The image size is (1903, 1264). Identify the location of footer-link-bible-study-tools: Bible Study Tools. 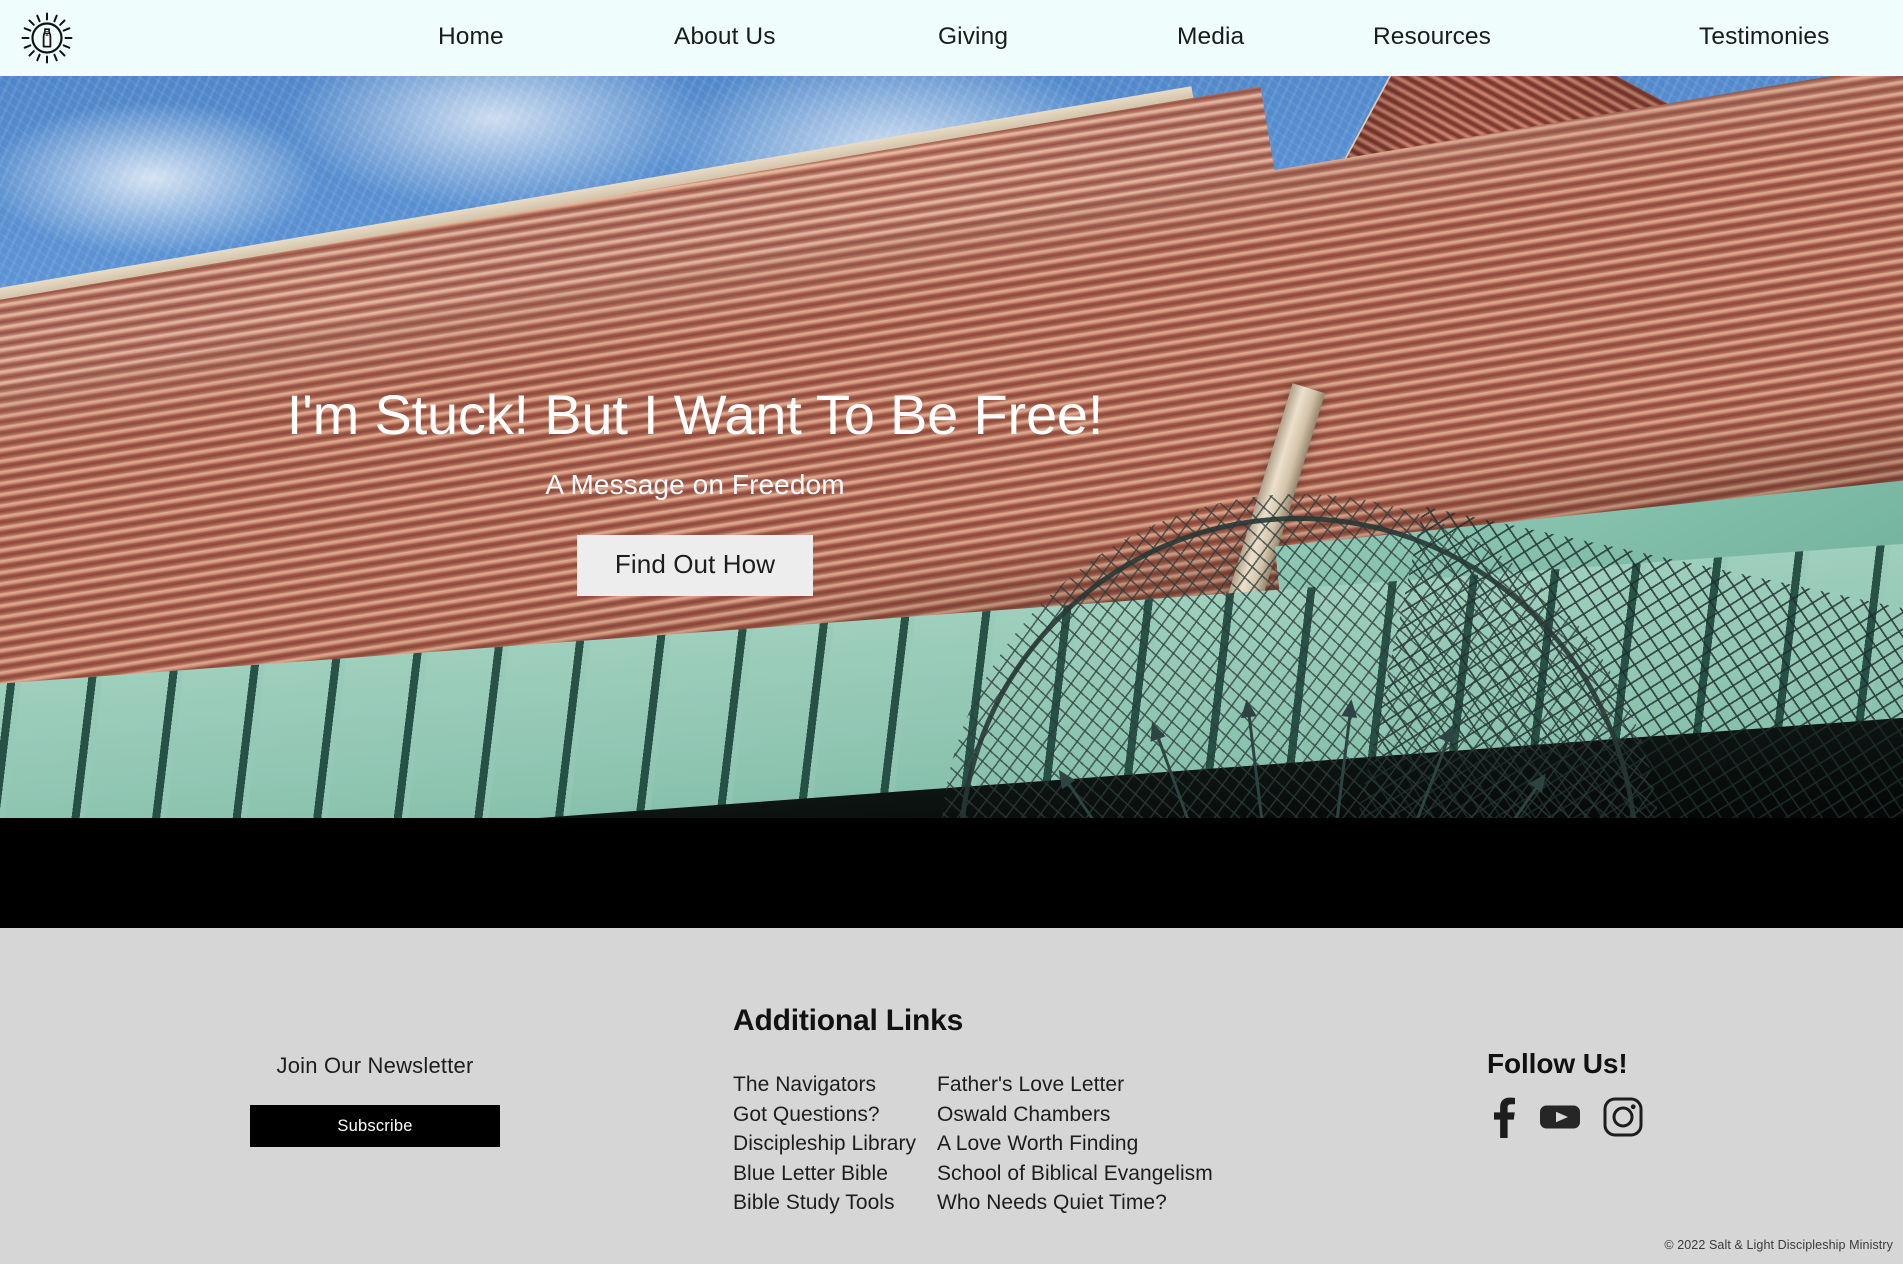
(835, 1203).